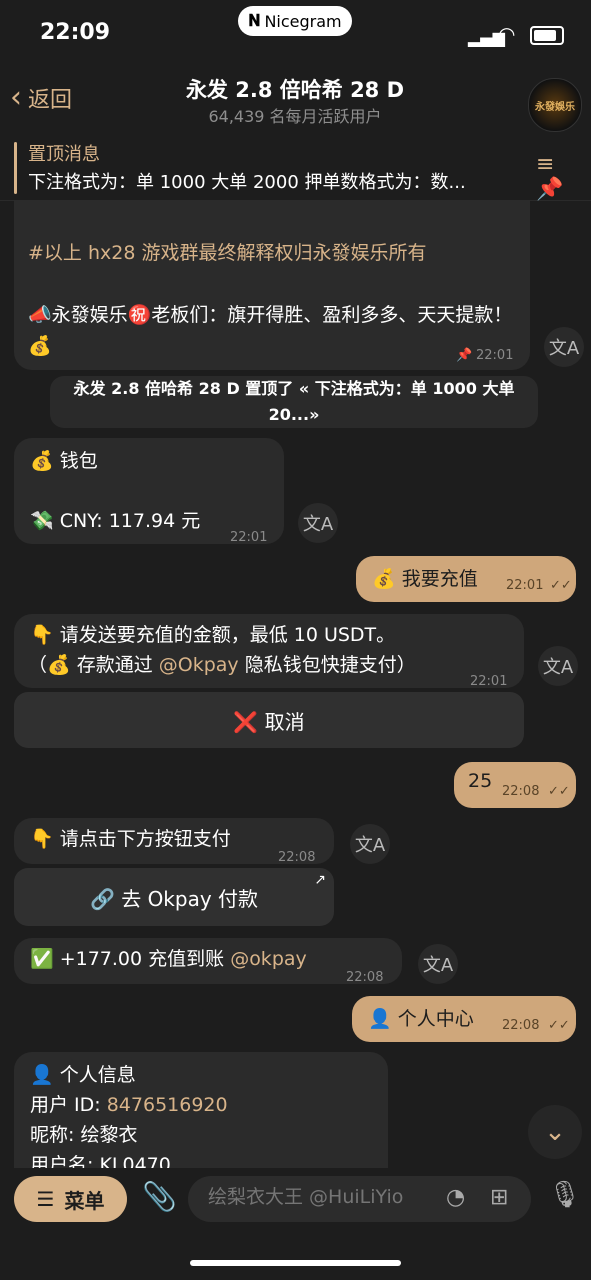 The image size is (591, 1280). Describe the element at coordinates (303, 21) in the screenshot. I see `carrier-label: Nicegram` at that location.